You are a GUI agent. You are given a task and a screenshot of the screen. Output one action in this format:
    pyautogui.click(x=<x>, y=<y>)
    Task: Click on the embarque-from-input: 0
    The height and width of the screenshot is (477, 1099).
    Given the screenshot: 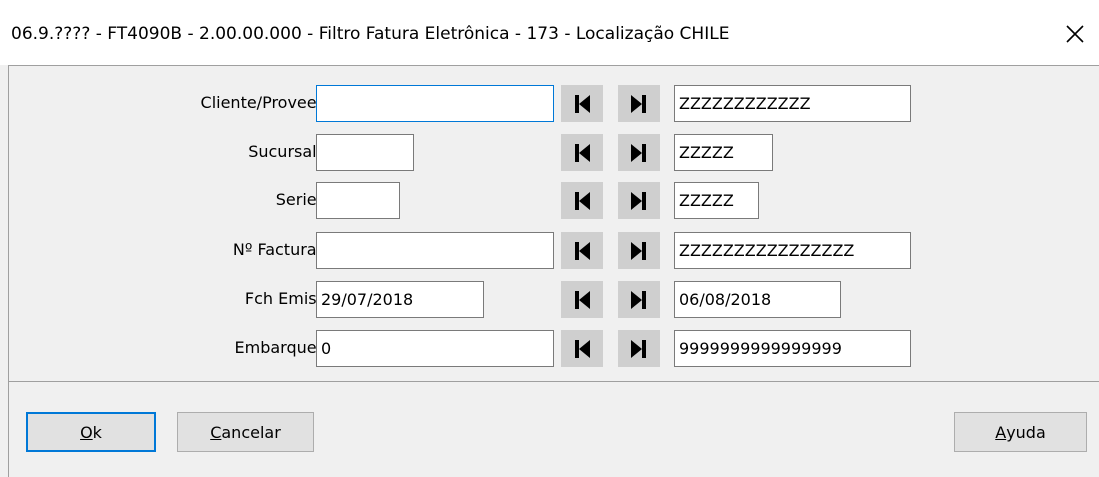 What is the action you would take?
    pyautogui.click(x=435, y=348)
    